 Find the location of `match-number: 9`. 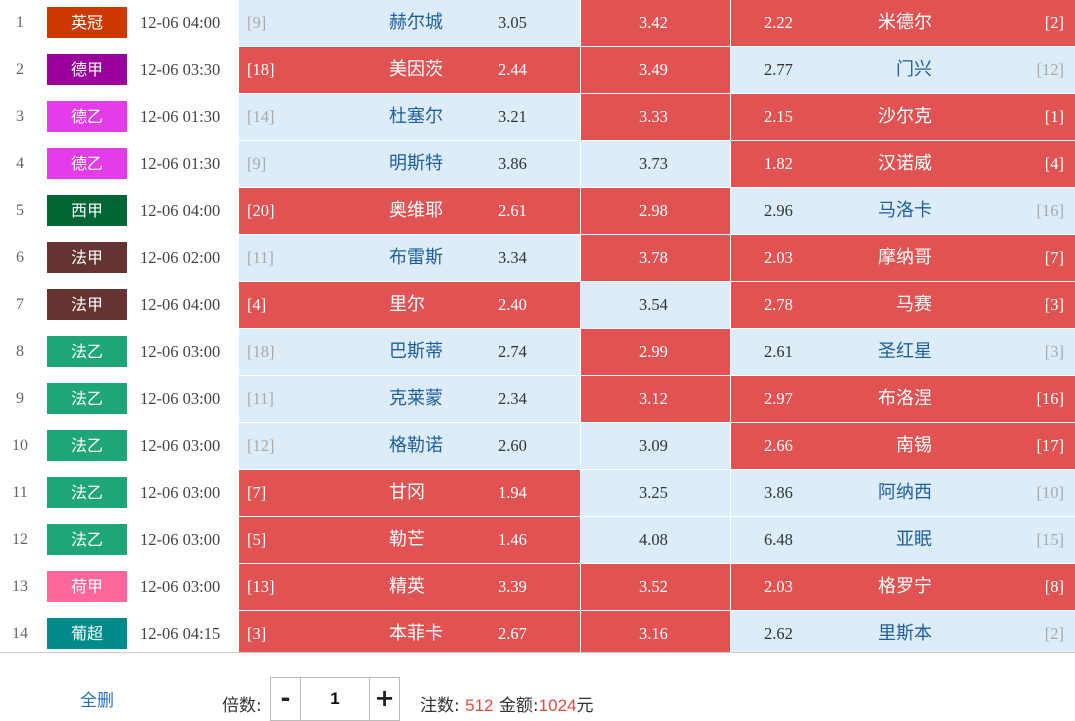

match-number: 9 is located at coordinates (20, 398).